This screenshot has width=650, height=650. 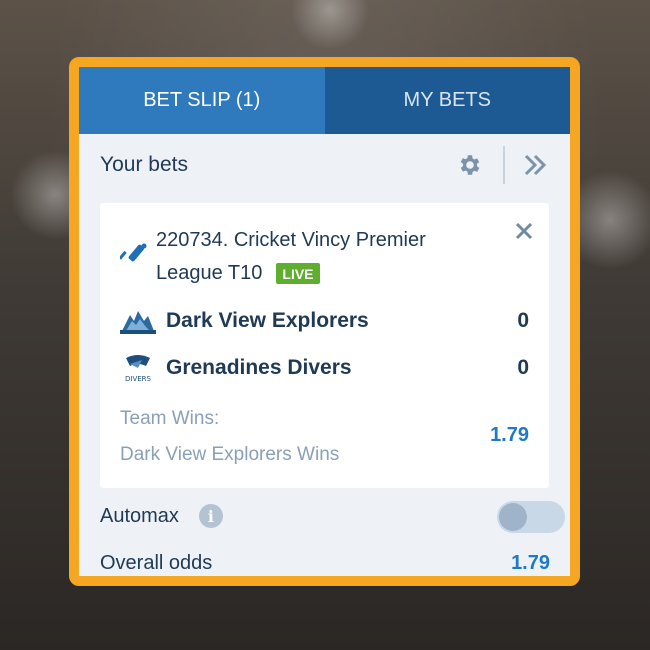 I want to click on divers-logo-text: DIVERS, so click(x=138, y=379).